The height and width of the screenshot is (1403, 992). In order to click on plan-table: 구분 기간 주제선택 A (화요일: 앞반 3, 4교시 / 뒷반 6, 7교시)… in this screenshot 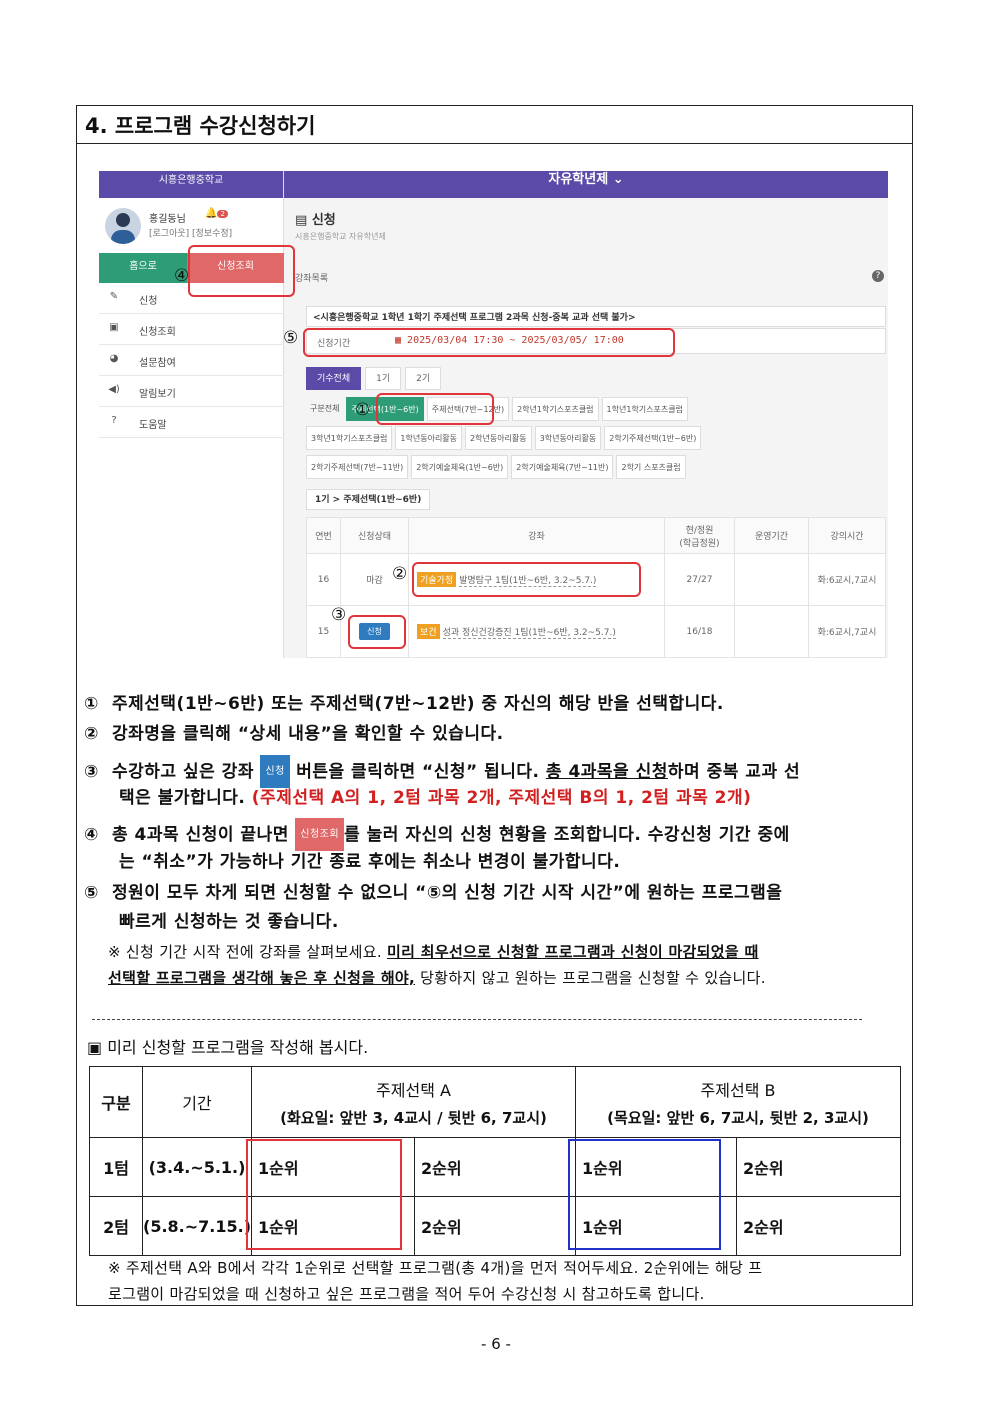, I will do `click(495, 1161)`.